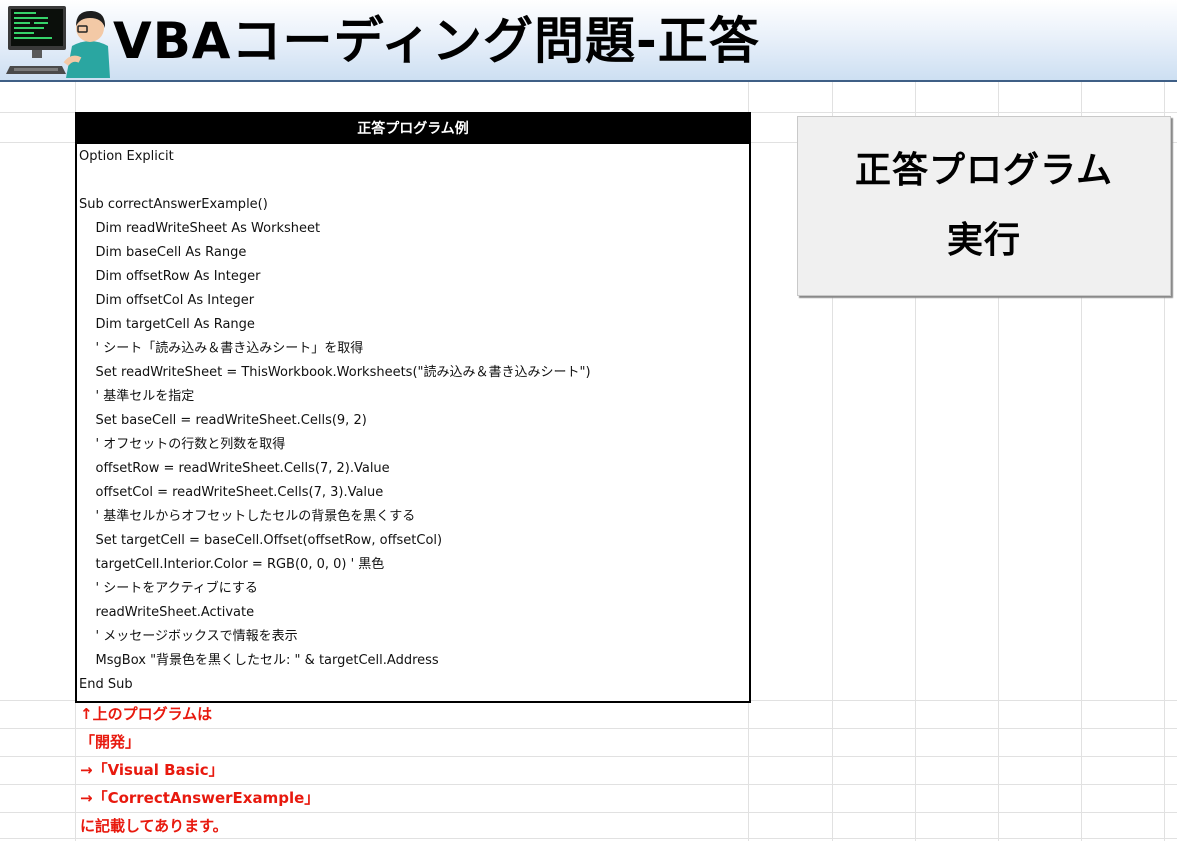 This screenshot has width=1177, height=841. Describe the element at coordinates (137, 396) in the screenshot. I see `code-line: ' 基準セルを指定` at that location.